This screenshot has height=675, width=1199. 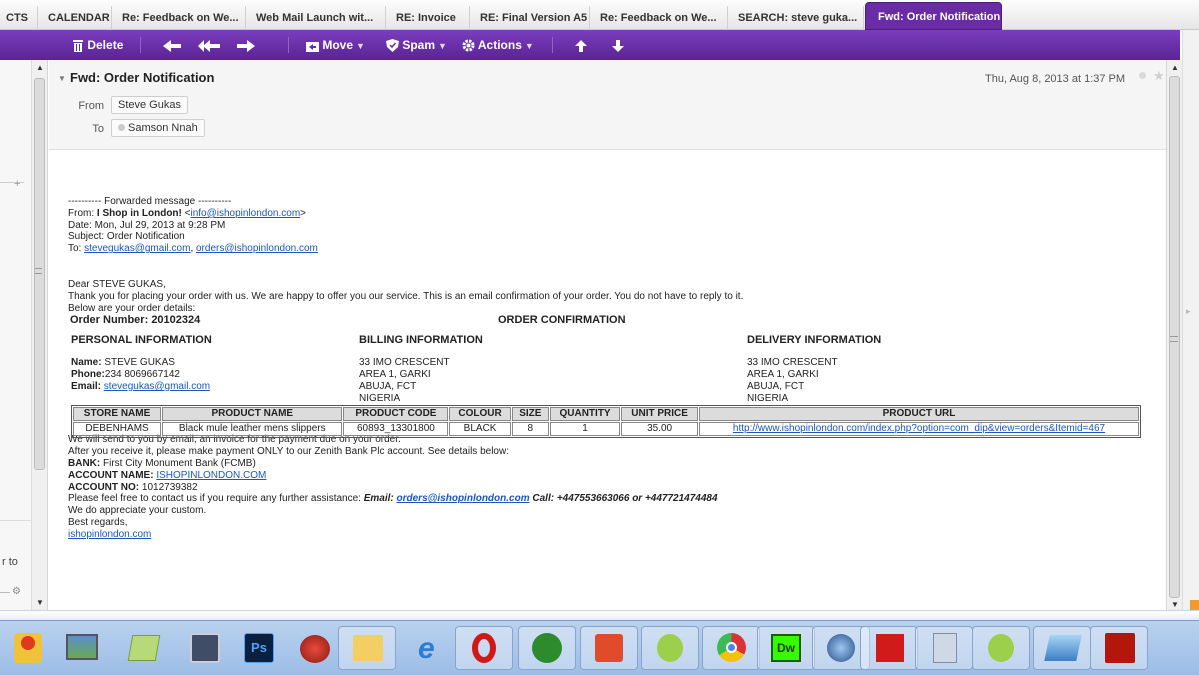 What do you see at coordinates (86, 386) in the screenshot?
I see `label: Email:` at bounding box center [86, 386].